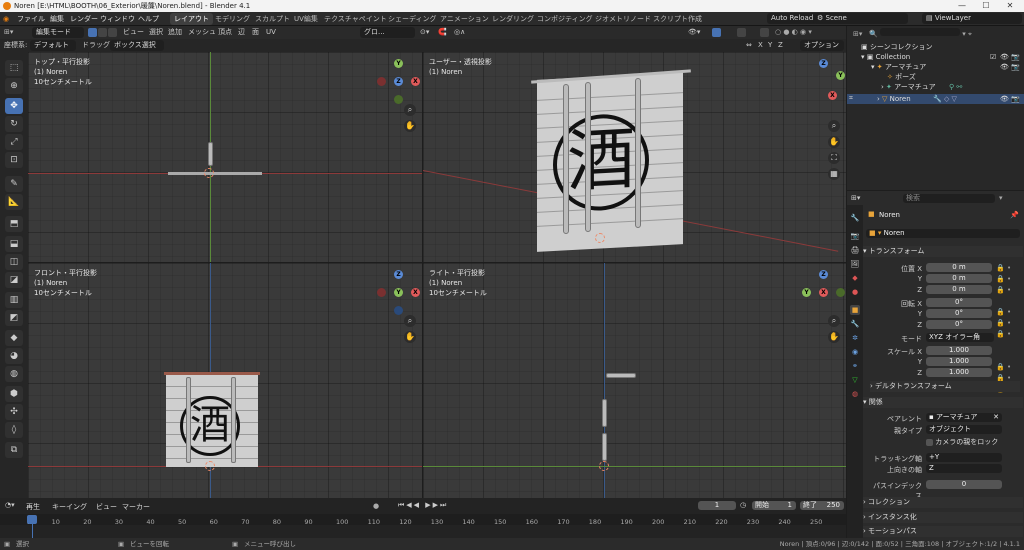  Describe the element at coordinates (834, 158) in the screenshot. I see `camera-icon: ⛶` at that location.